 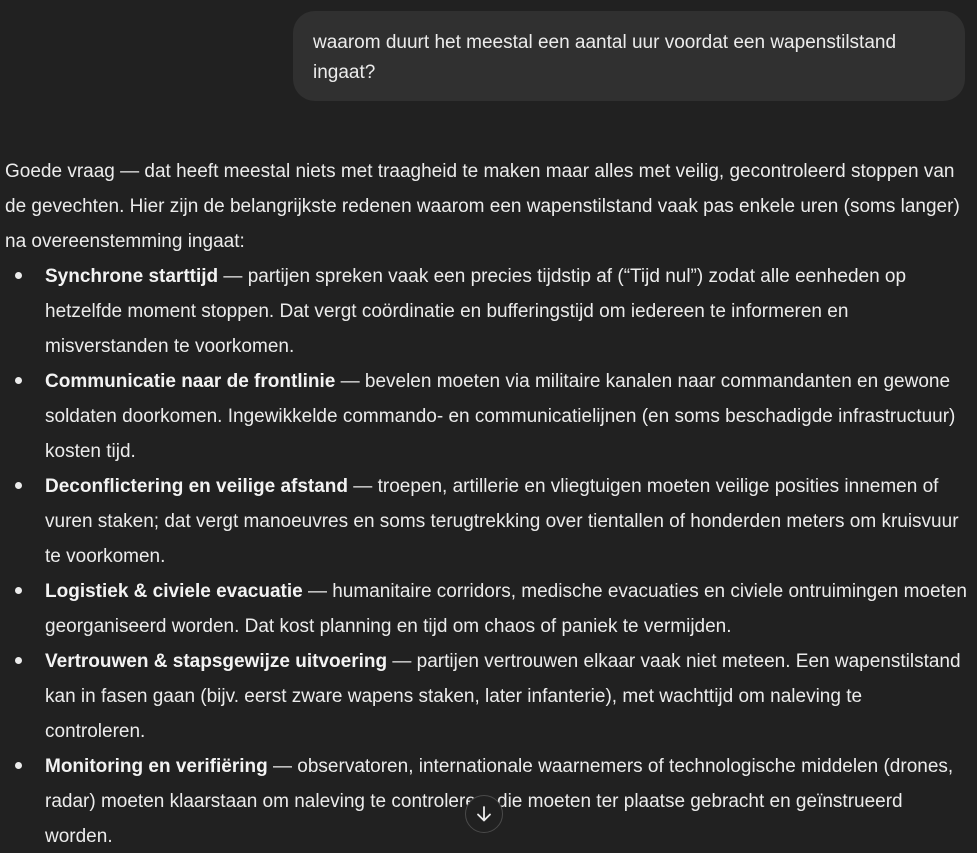 What do you see at coordinates (132, 276) in the screenshot?
I see `list-item-title: Synchrone starttijd` at bounding box center [132, 276].